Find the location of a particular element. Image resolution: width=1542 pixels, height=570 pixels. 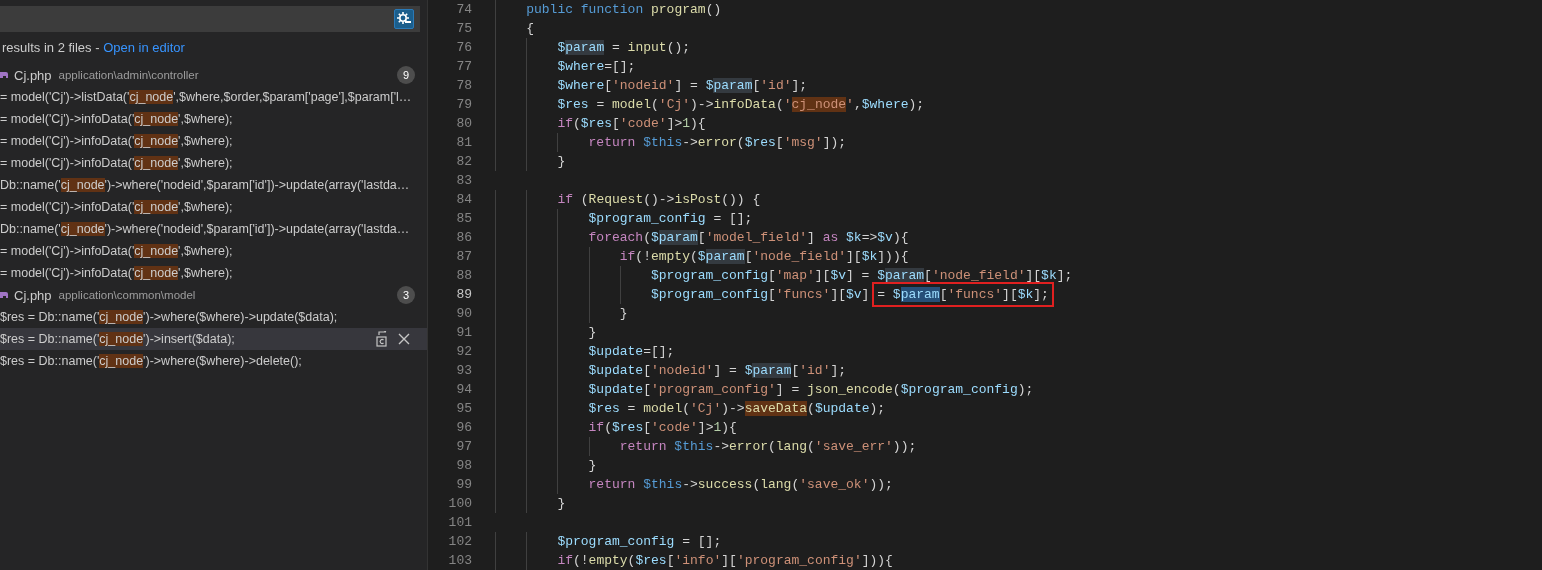

line-number: 79 is located at coordinates (463, 104).